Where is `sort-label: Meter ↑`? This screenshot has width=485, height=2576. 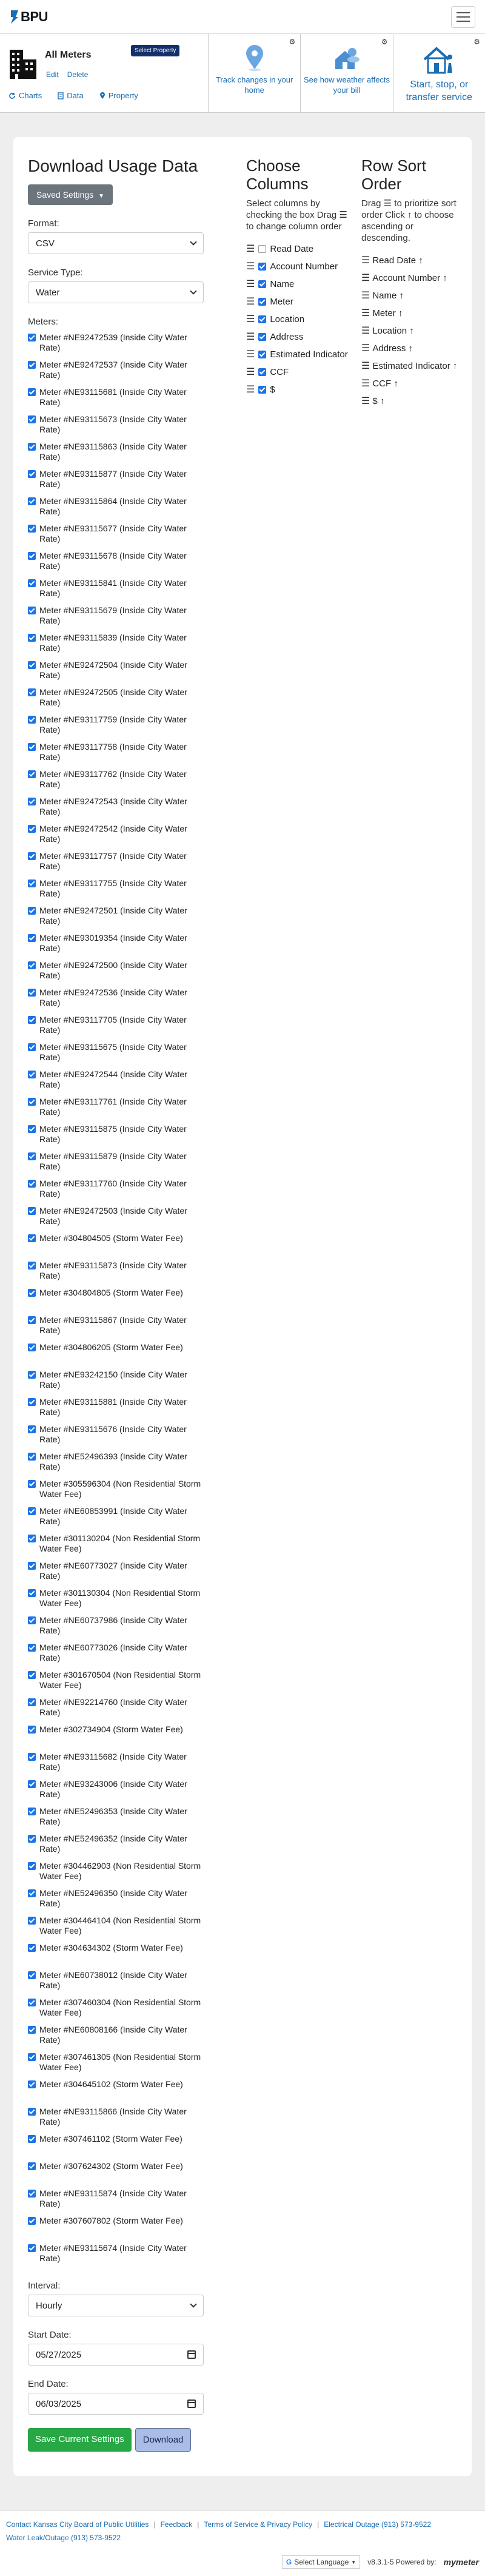 sort-label: Meter ↑ is located at coordinates (387, 313).